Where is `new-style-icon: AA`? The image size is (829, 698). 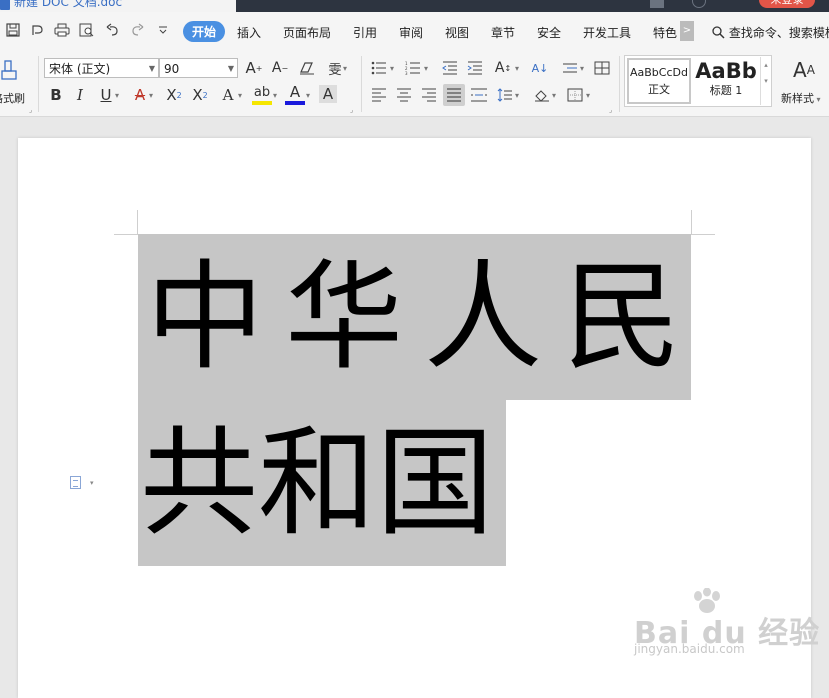 new-style-icon: AA is located at coordinates (804, 70).